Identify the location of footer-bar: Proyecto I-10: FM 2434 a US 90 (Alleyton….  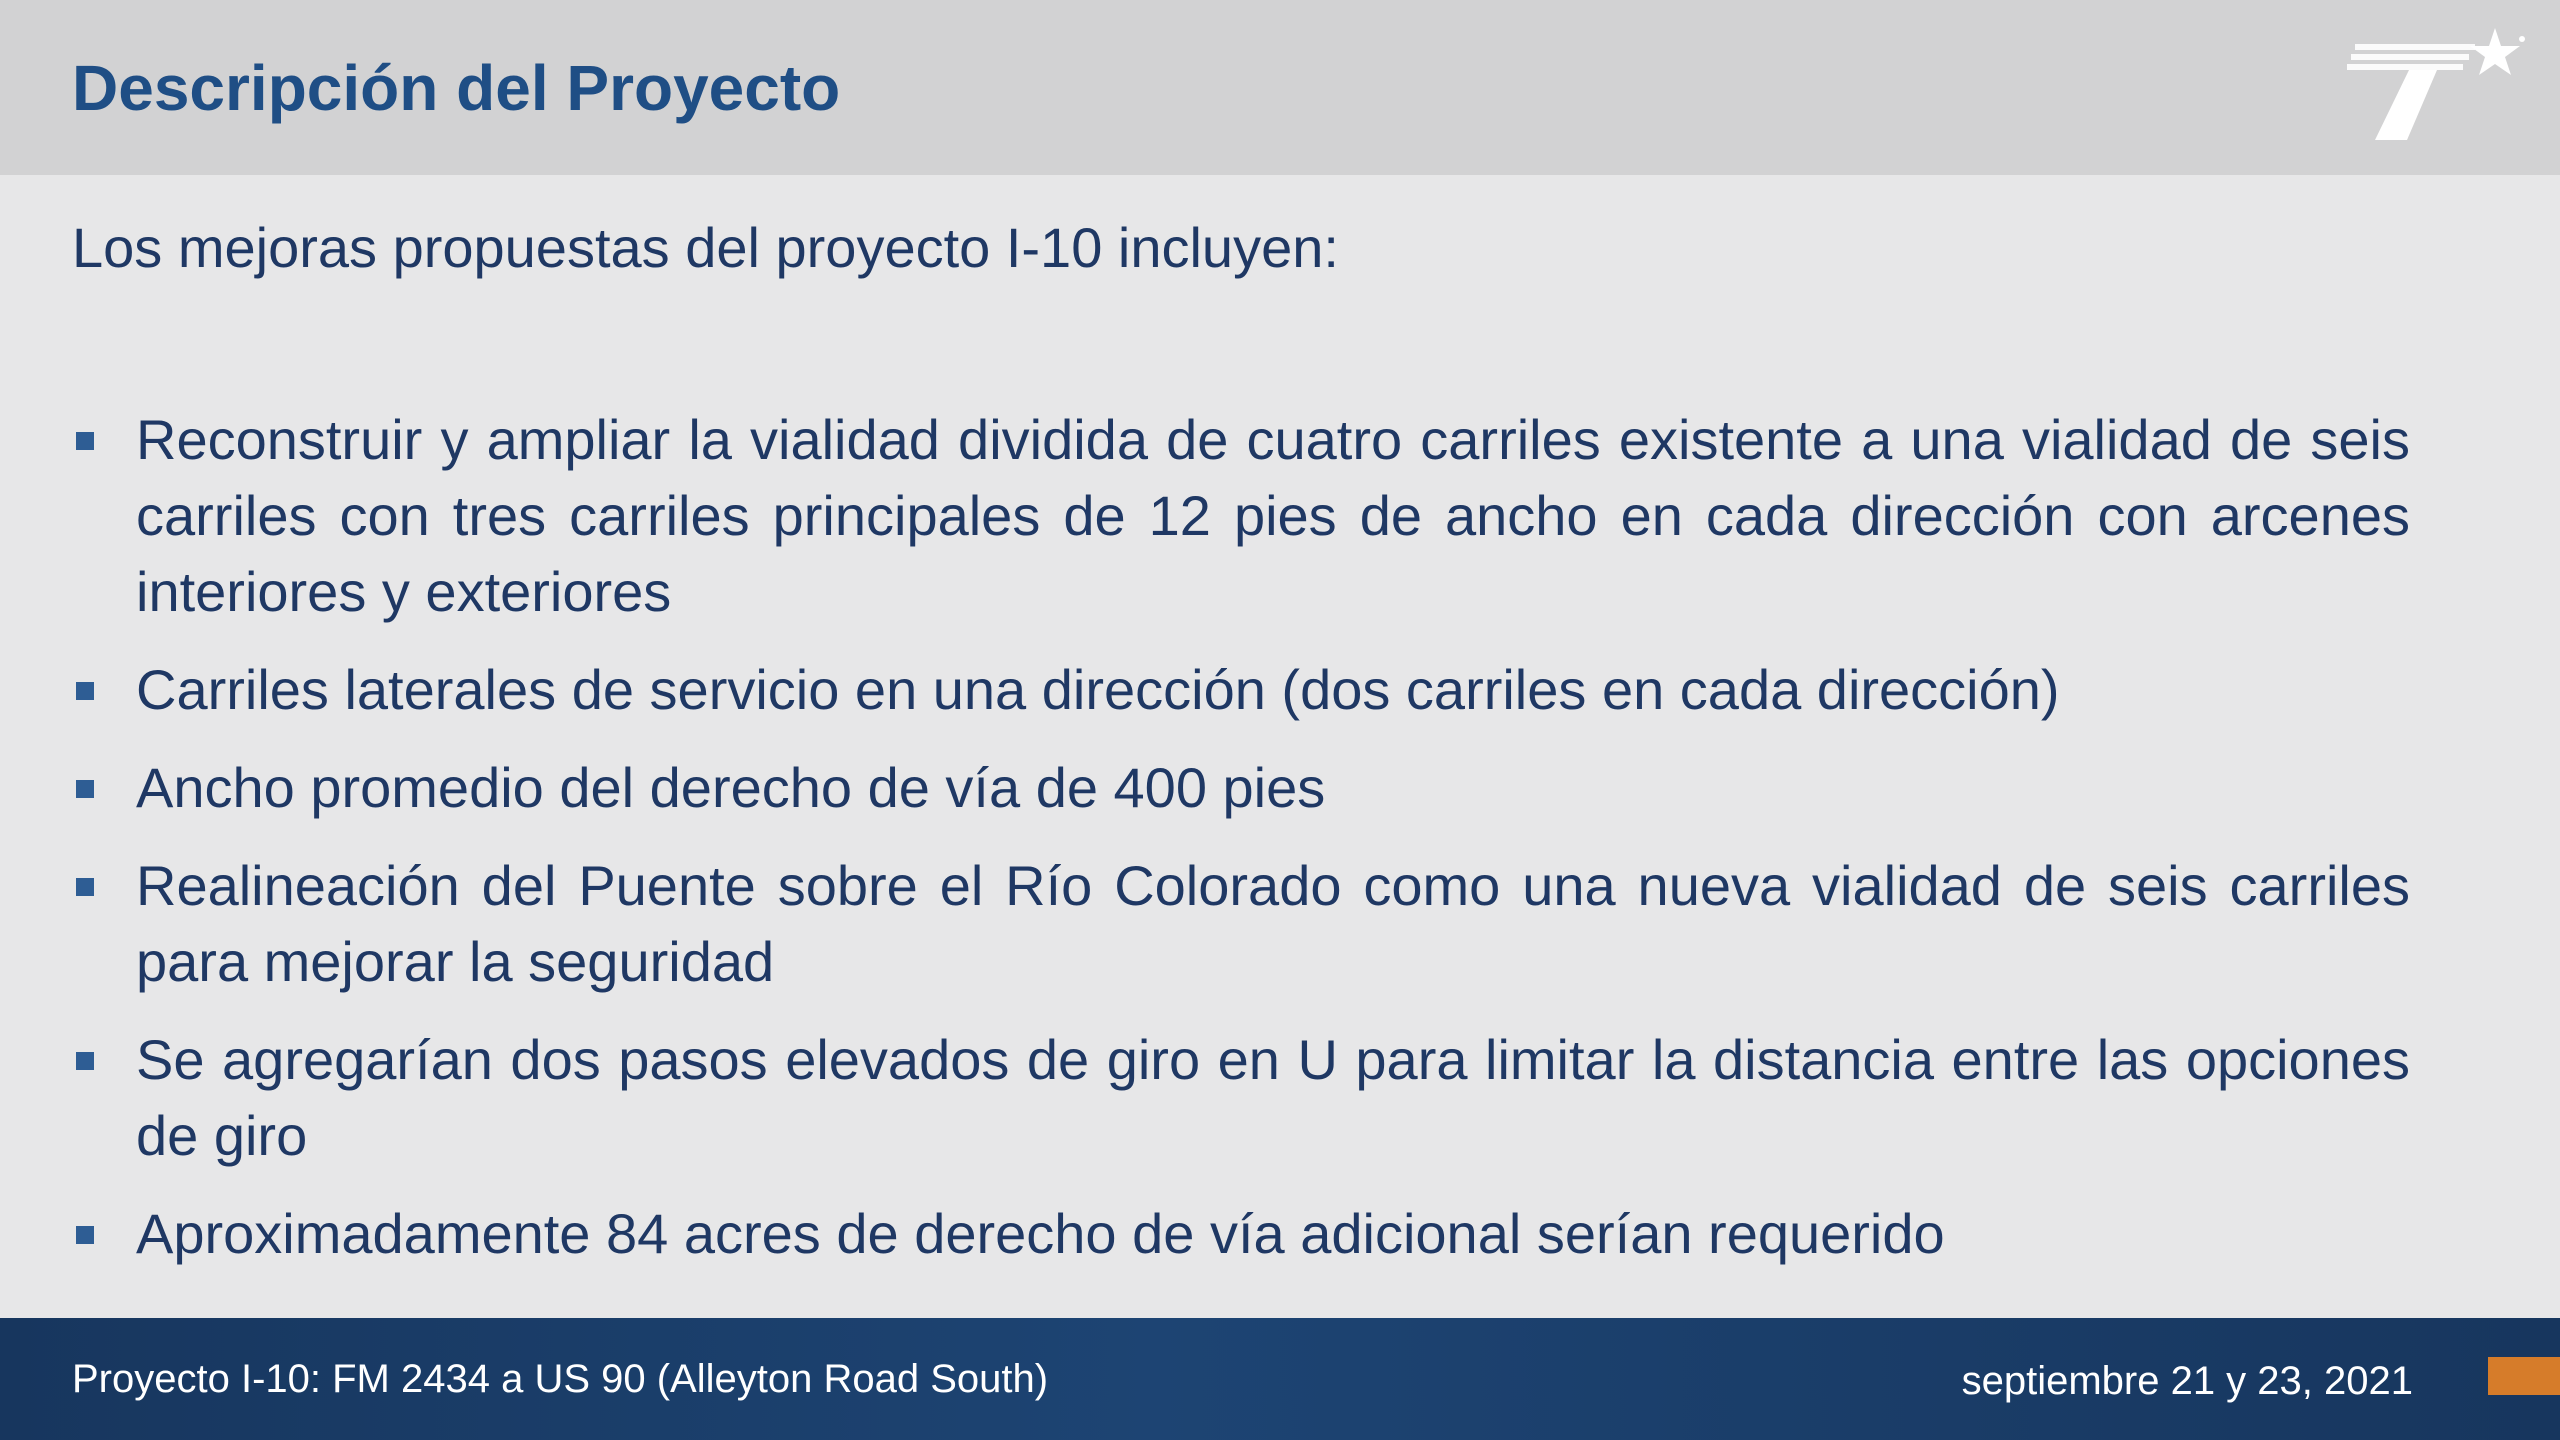
(1280, 1379).